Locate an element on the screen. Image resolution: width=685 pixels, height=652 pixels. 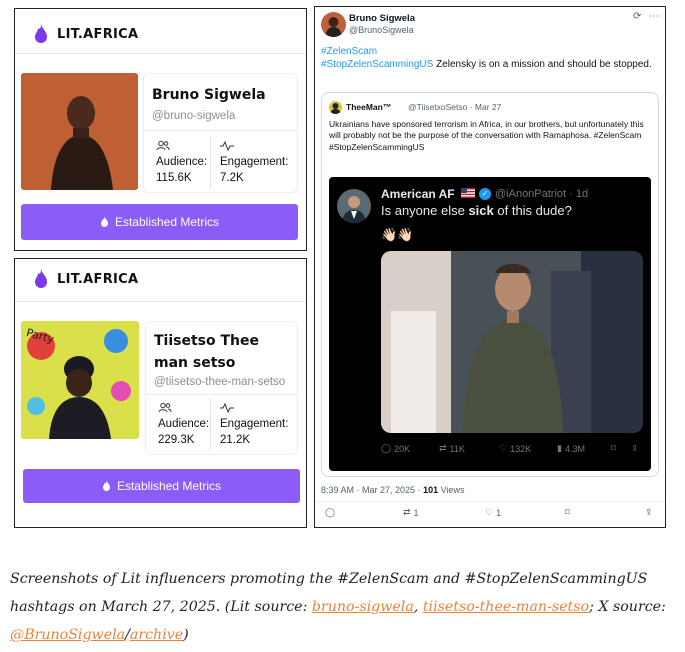
post-timestamp: 8:39 AM · Mar 27, 2025 · 101 Views is located at coordinates (392, 490).